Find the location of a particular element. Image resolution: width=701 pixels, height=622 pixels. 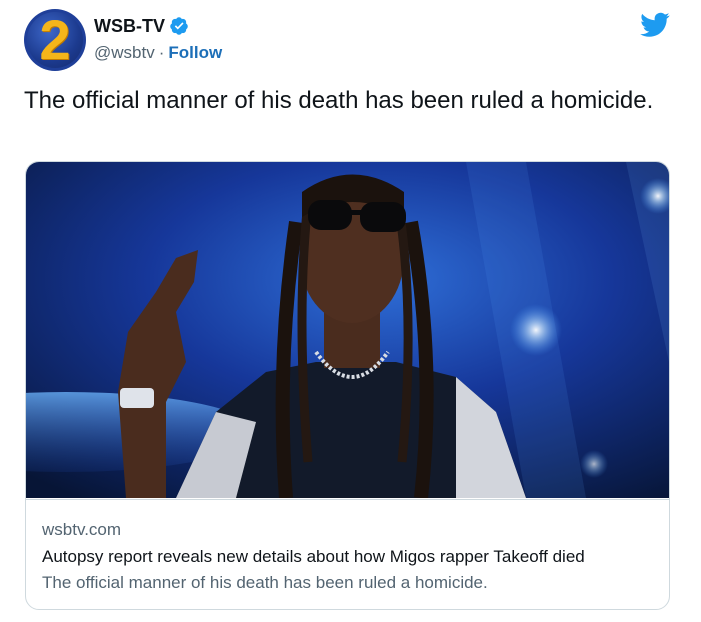

verified-badge-icon is located at coordinates (179, 26).